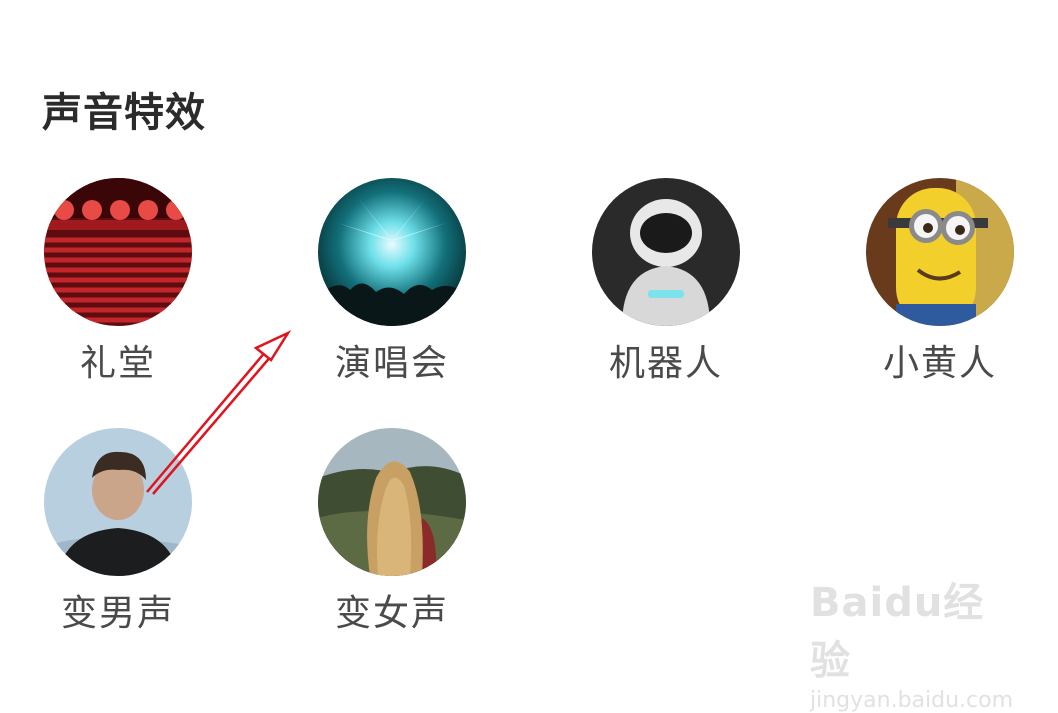 The height and width of the screenshot is (713, 1058). What do you see at coordinates (392, 502) in the screenshot?
I see `female-voice-image` at bounding box center [392, 502].